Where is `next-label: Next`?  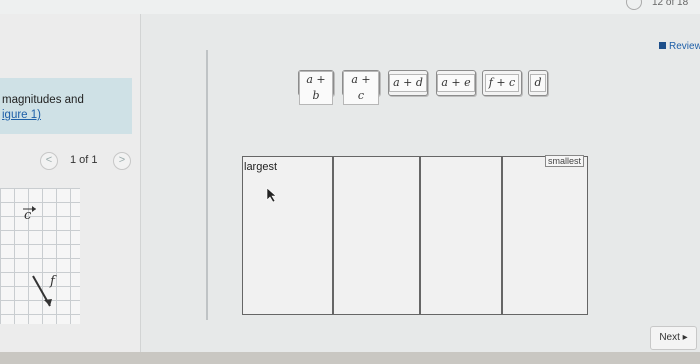 next-label: Next is located at coordinates (669, 337).